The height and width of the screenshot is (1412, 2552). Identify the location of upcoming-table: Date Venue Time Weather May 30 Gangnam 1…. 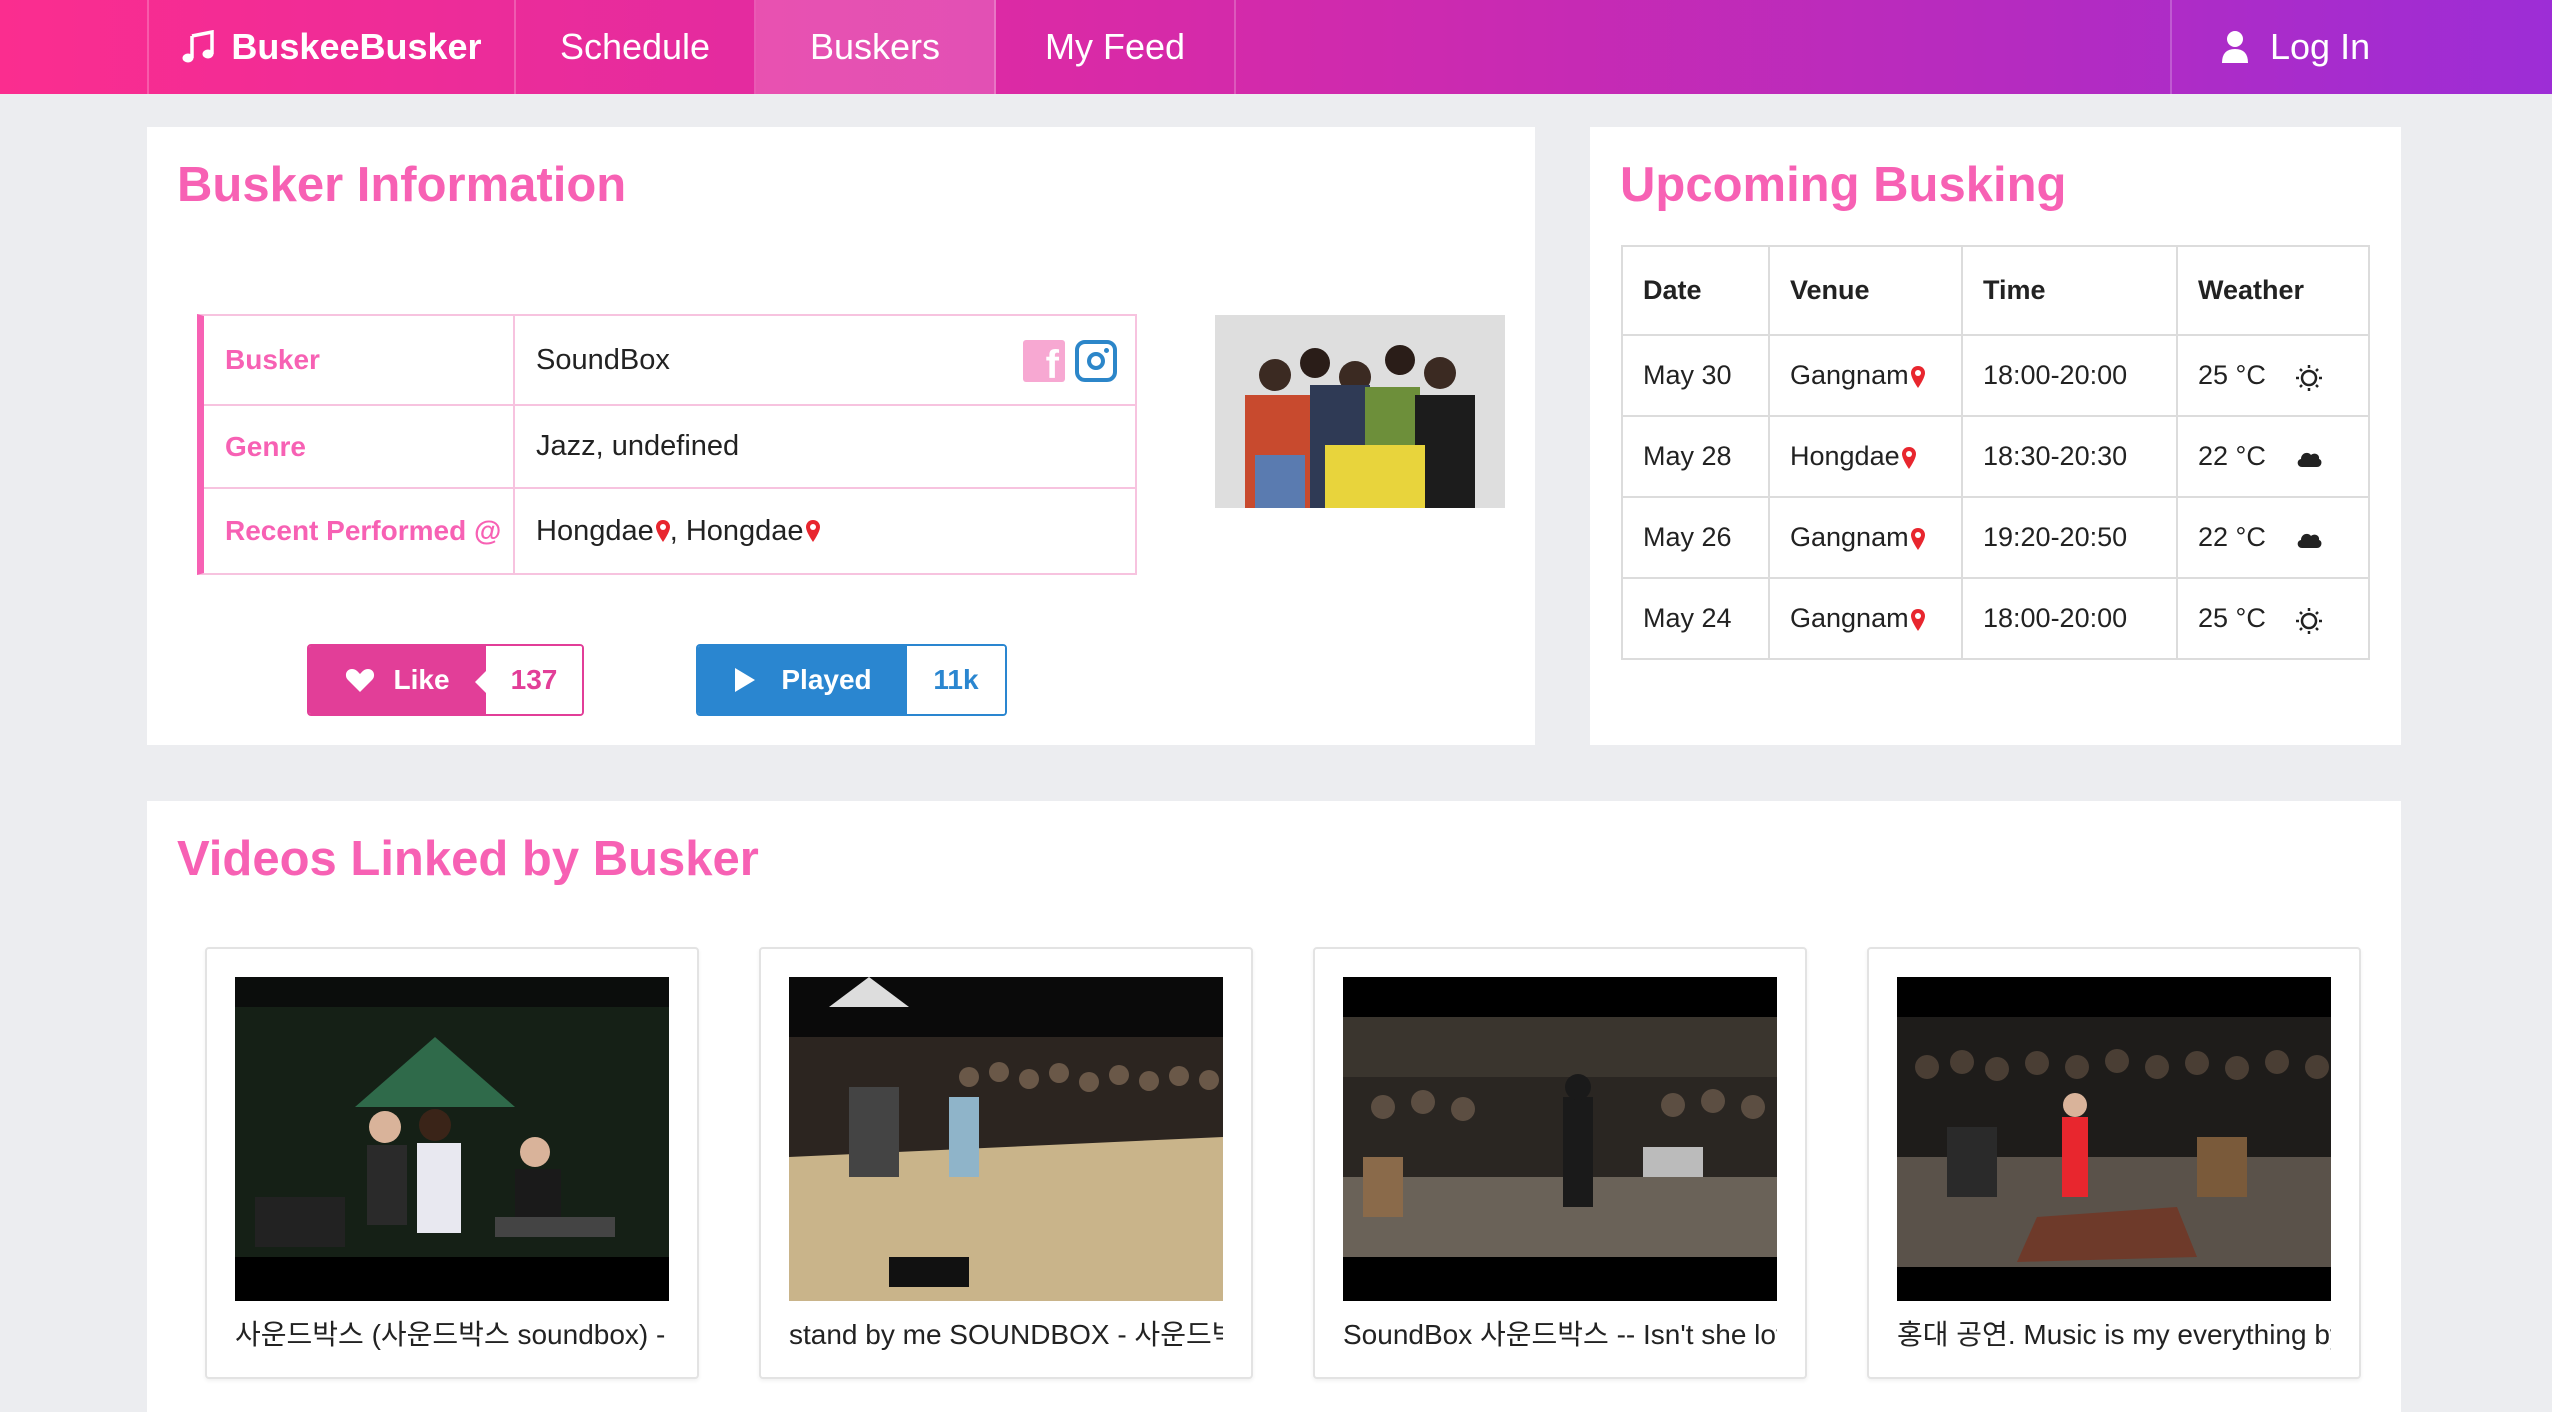
(1995, 452).